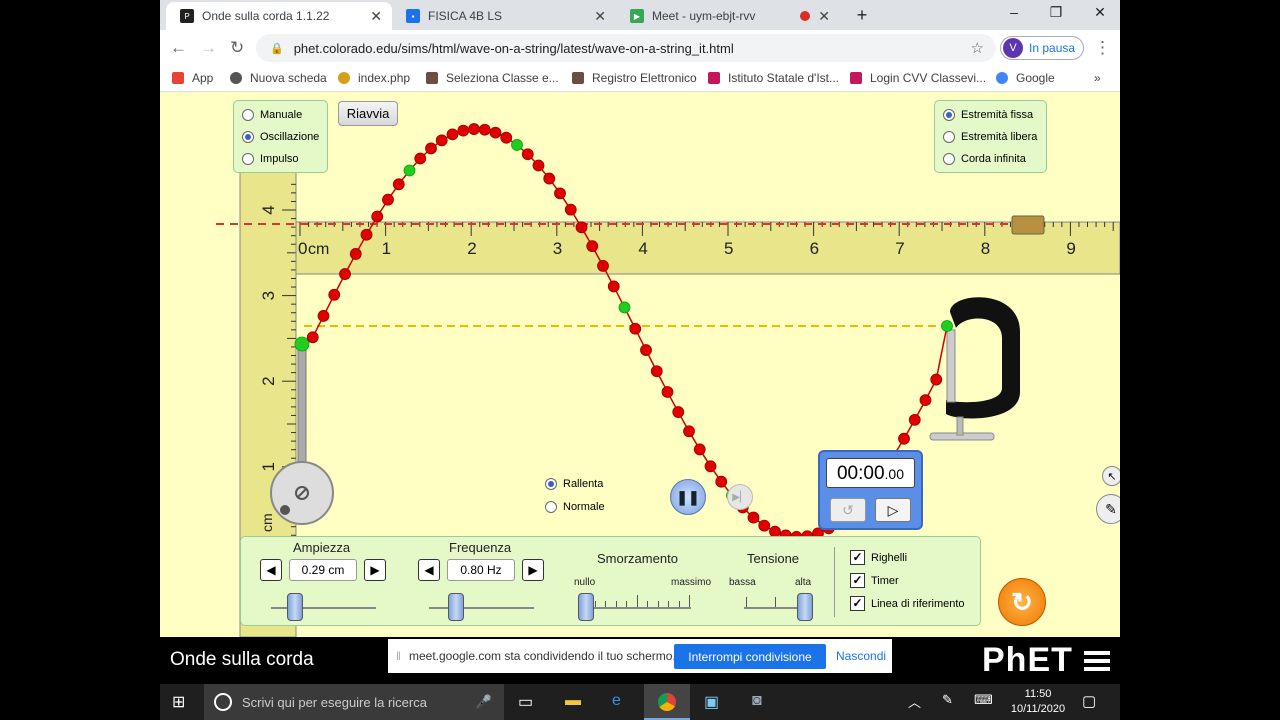 The width and height of the screenshot is (1280, 720). I want to click on radio-normale: Normale, so click(575, 507).